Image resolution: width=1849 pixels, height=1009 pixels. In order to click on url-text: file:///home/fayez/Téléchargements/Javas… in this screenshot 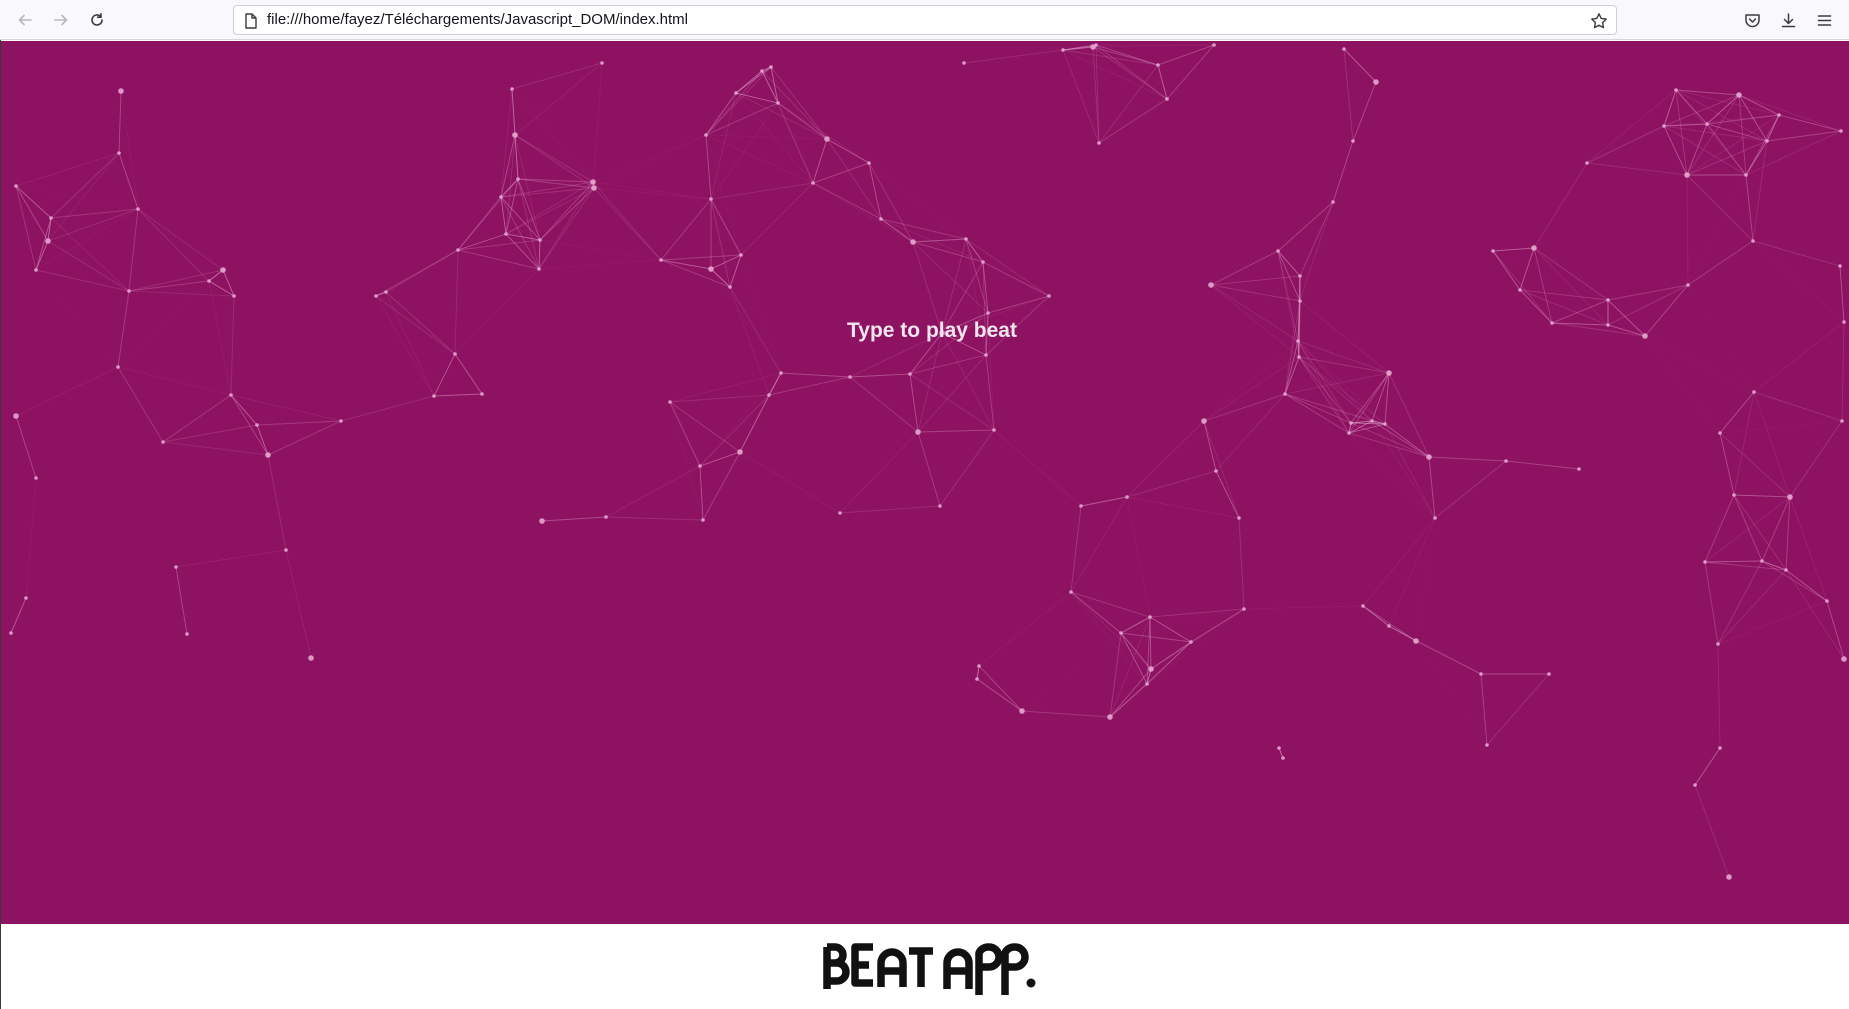, I will do `click(477, 20)`.